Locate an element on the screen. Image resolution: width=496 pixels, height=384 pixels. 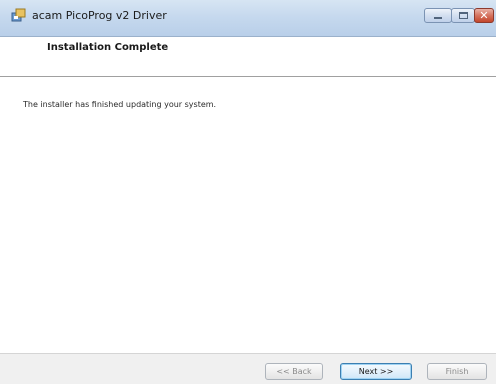
minimize-button is located at coordinates (438, 15).